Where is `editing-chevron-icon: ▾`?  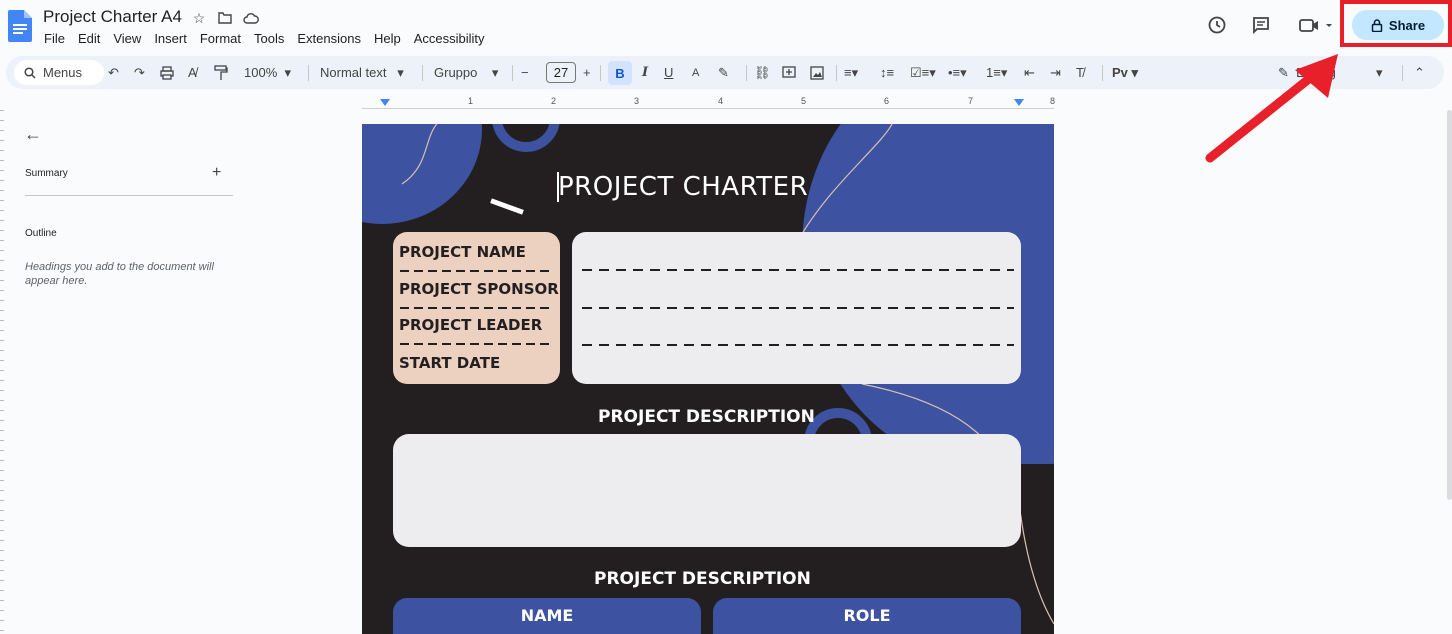
editing-chevron-icon: ▾ is located at coordinates (1379, 72).